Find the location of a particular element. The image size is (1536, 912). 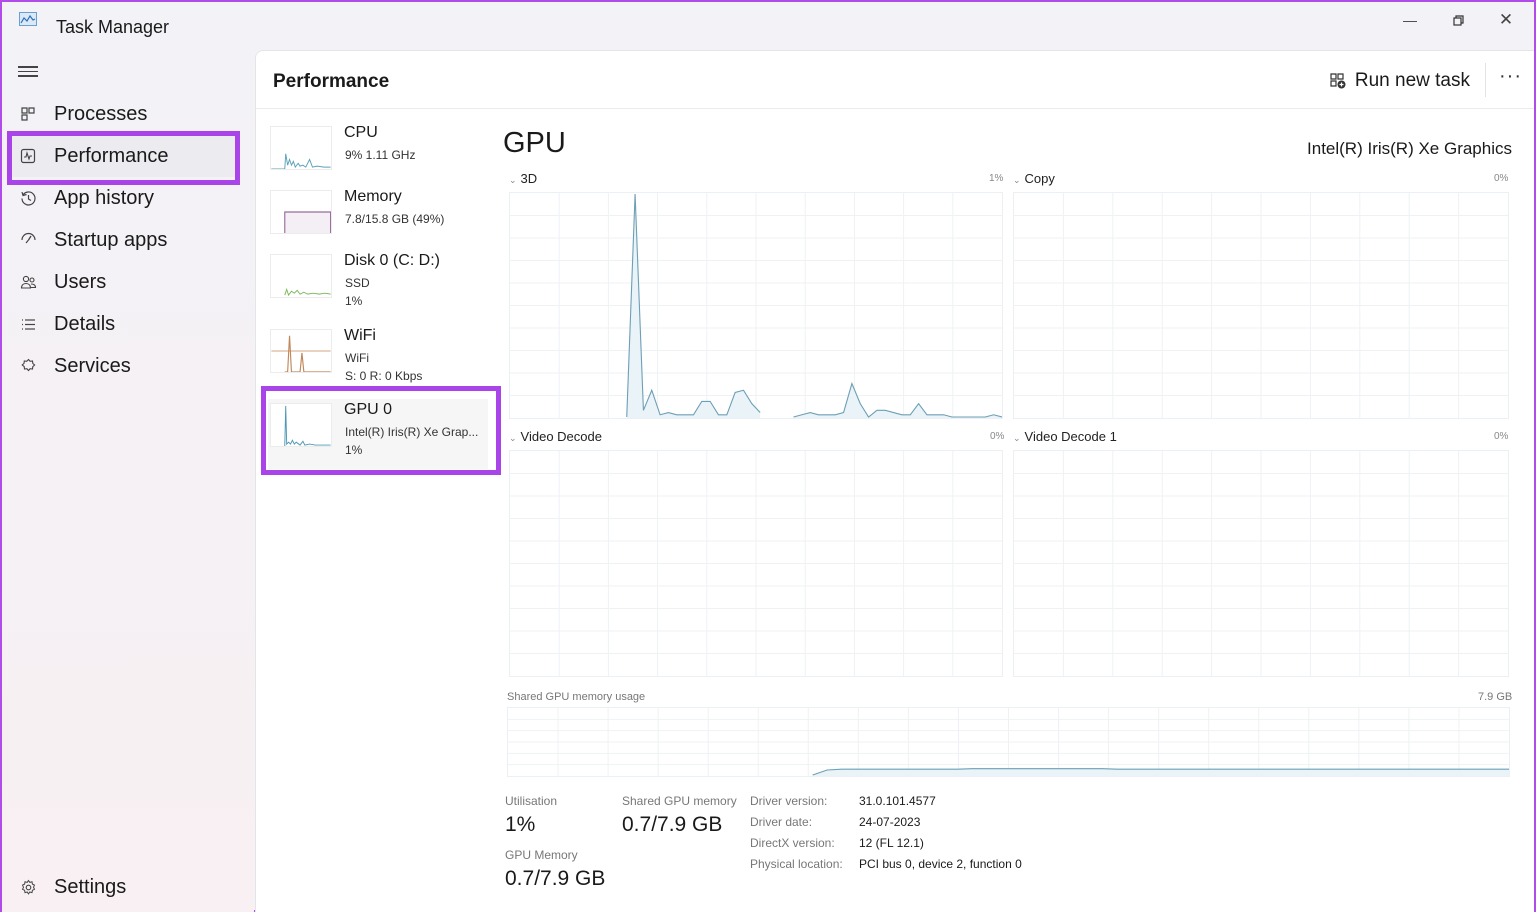

users-icon is located at coordinates (28, 282).